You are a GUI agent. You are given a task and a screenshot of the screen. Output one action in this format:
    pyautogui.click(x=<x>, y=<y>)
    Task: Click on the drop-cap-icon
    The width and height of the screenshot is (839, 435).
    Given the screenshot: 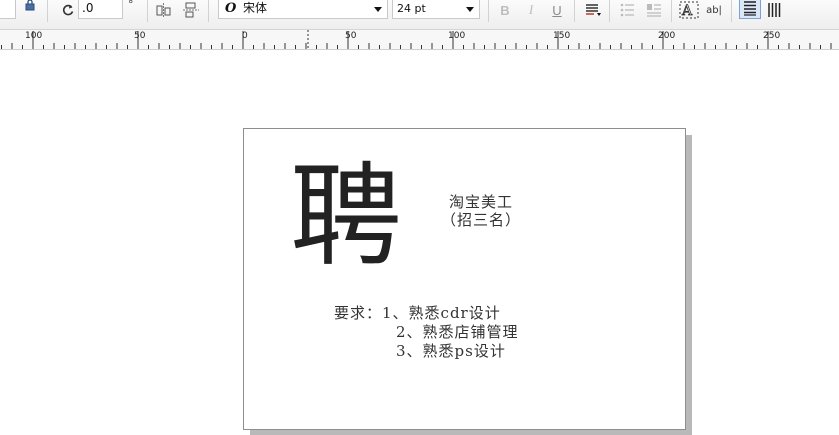 What is the action you would take?
    pyautogui.click(x=654, y=10)
    